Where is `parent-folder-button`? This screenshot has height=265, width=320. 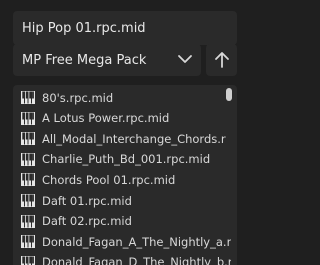
parent-folder-button is located at coordinates (221, 60).